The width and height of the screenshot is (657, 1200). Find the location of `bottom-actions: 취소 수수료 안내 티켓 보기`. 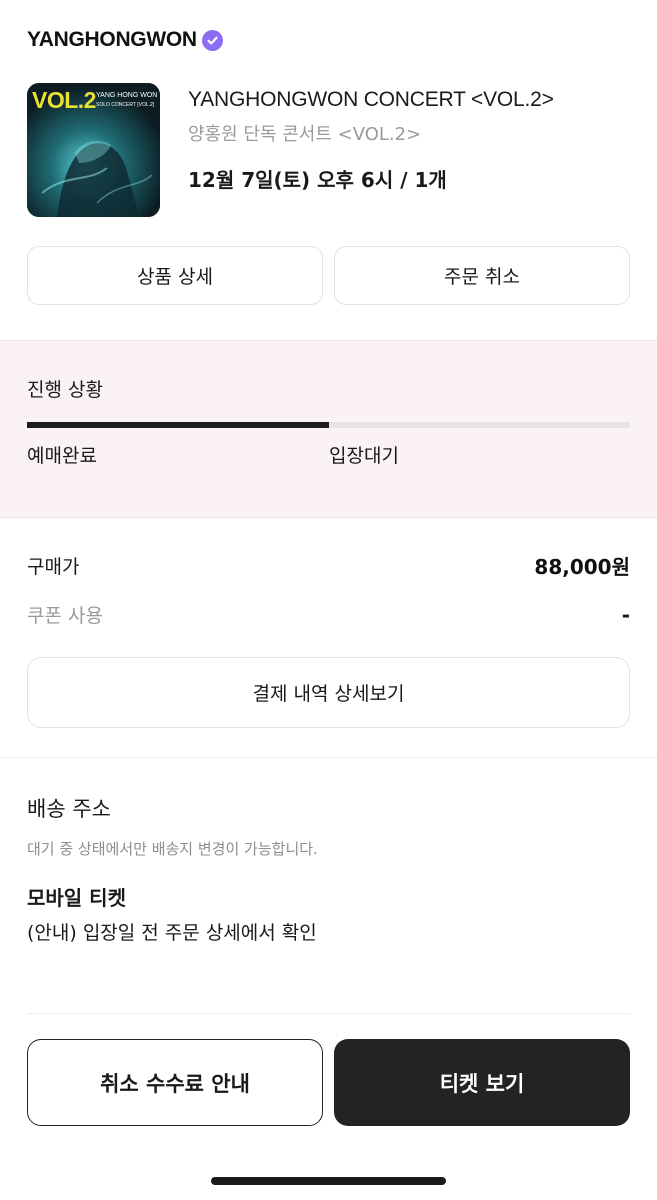

bottom-actions: 취소 수수료 안내 티켓 보기 is located at coordinates (328, 1082).